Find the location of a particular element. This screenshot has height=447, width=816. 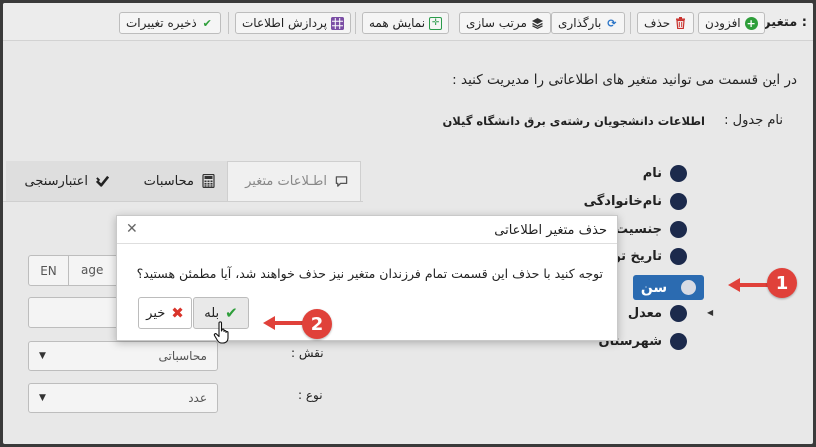

tree-item: نام‌خانوادگی is located at coordinates (635, 201).